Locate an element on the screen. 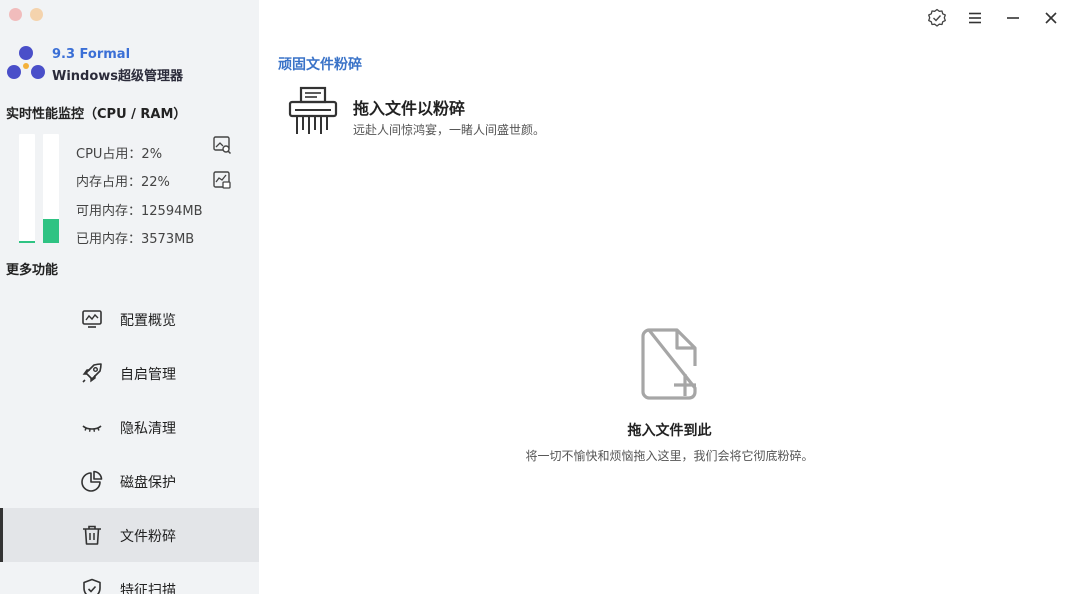 The width and height of the screenshot is (1080, 594). cpu-usage-bar is located at coordinates (27, 188).